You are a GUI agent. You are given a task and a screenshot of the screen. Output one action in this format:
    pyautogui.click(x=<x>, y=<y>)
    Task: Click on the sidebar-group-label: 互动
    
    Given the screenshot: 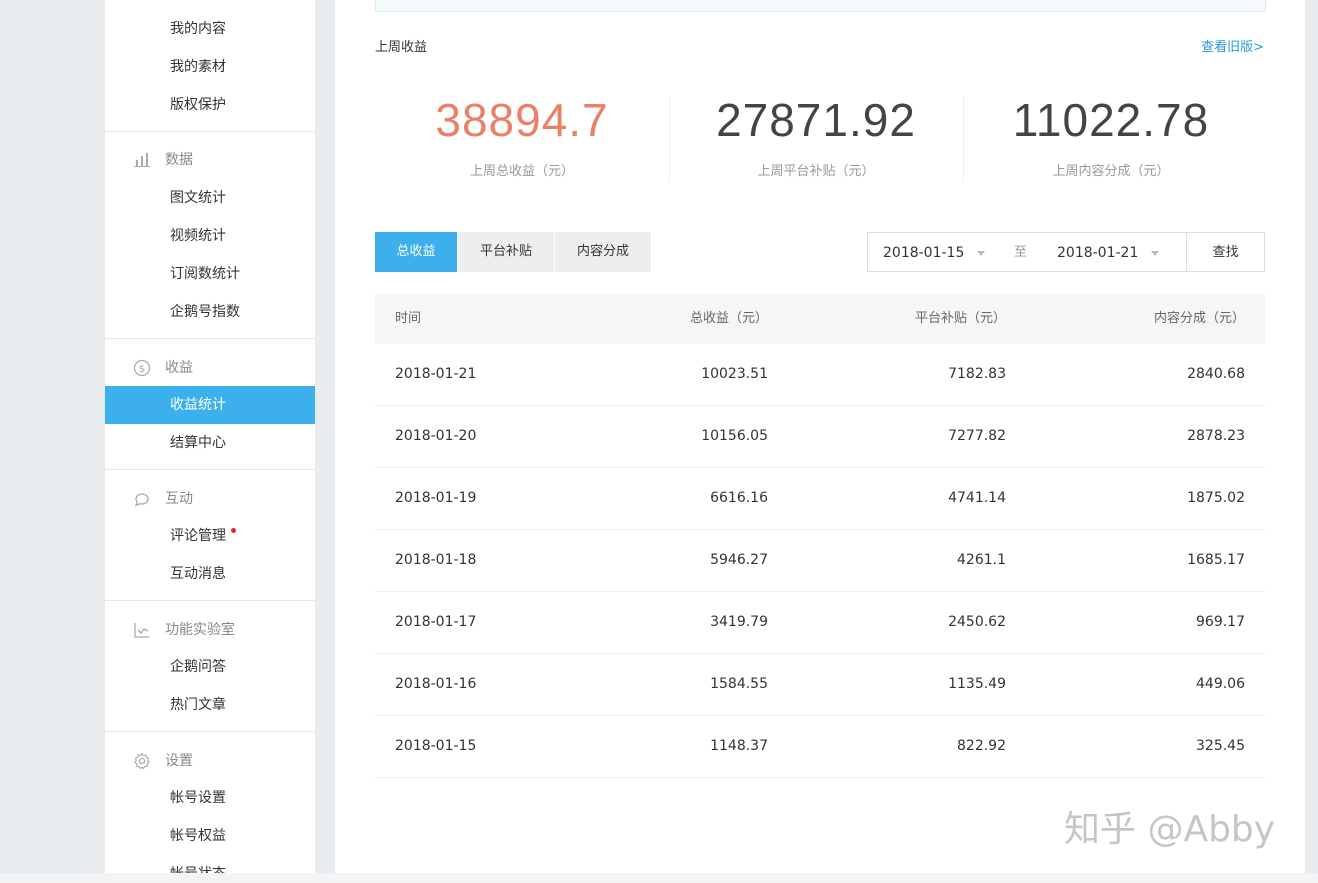 What is the action you would take?
    pyautogui.click(x=179, y=499)
    